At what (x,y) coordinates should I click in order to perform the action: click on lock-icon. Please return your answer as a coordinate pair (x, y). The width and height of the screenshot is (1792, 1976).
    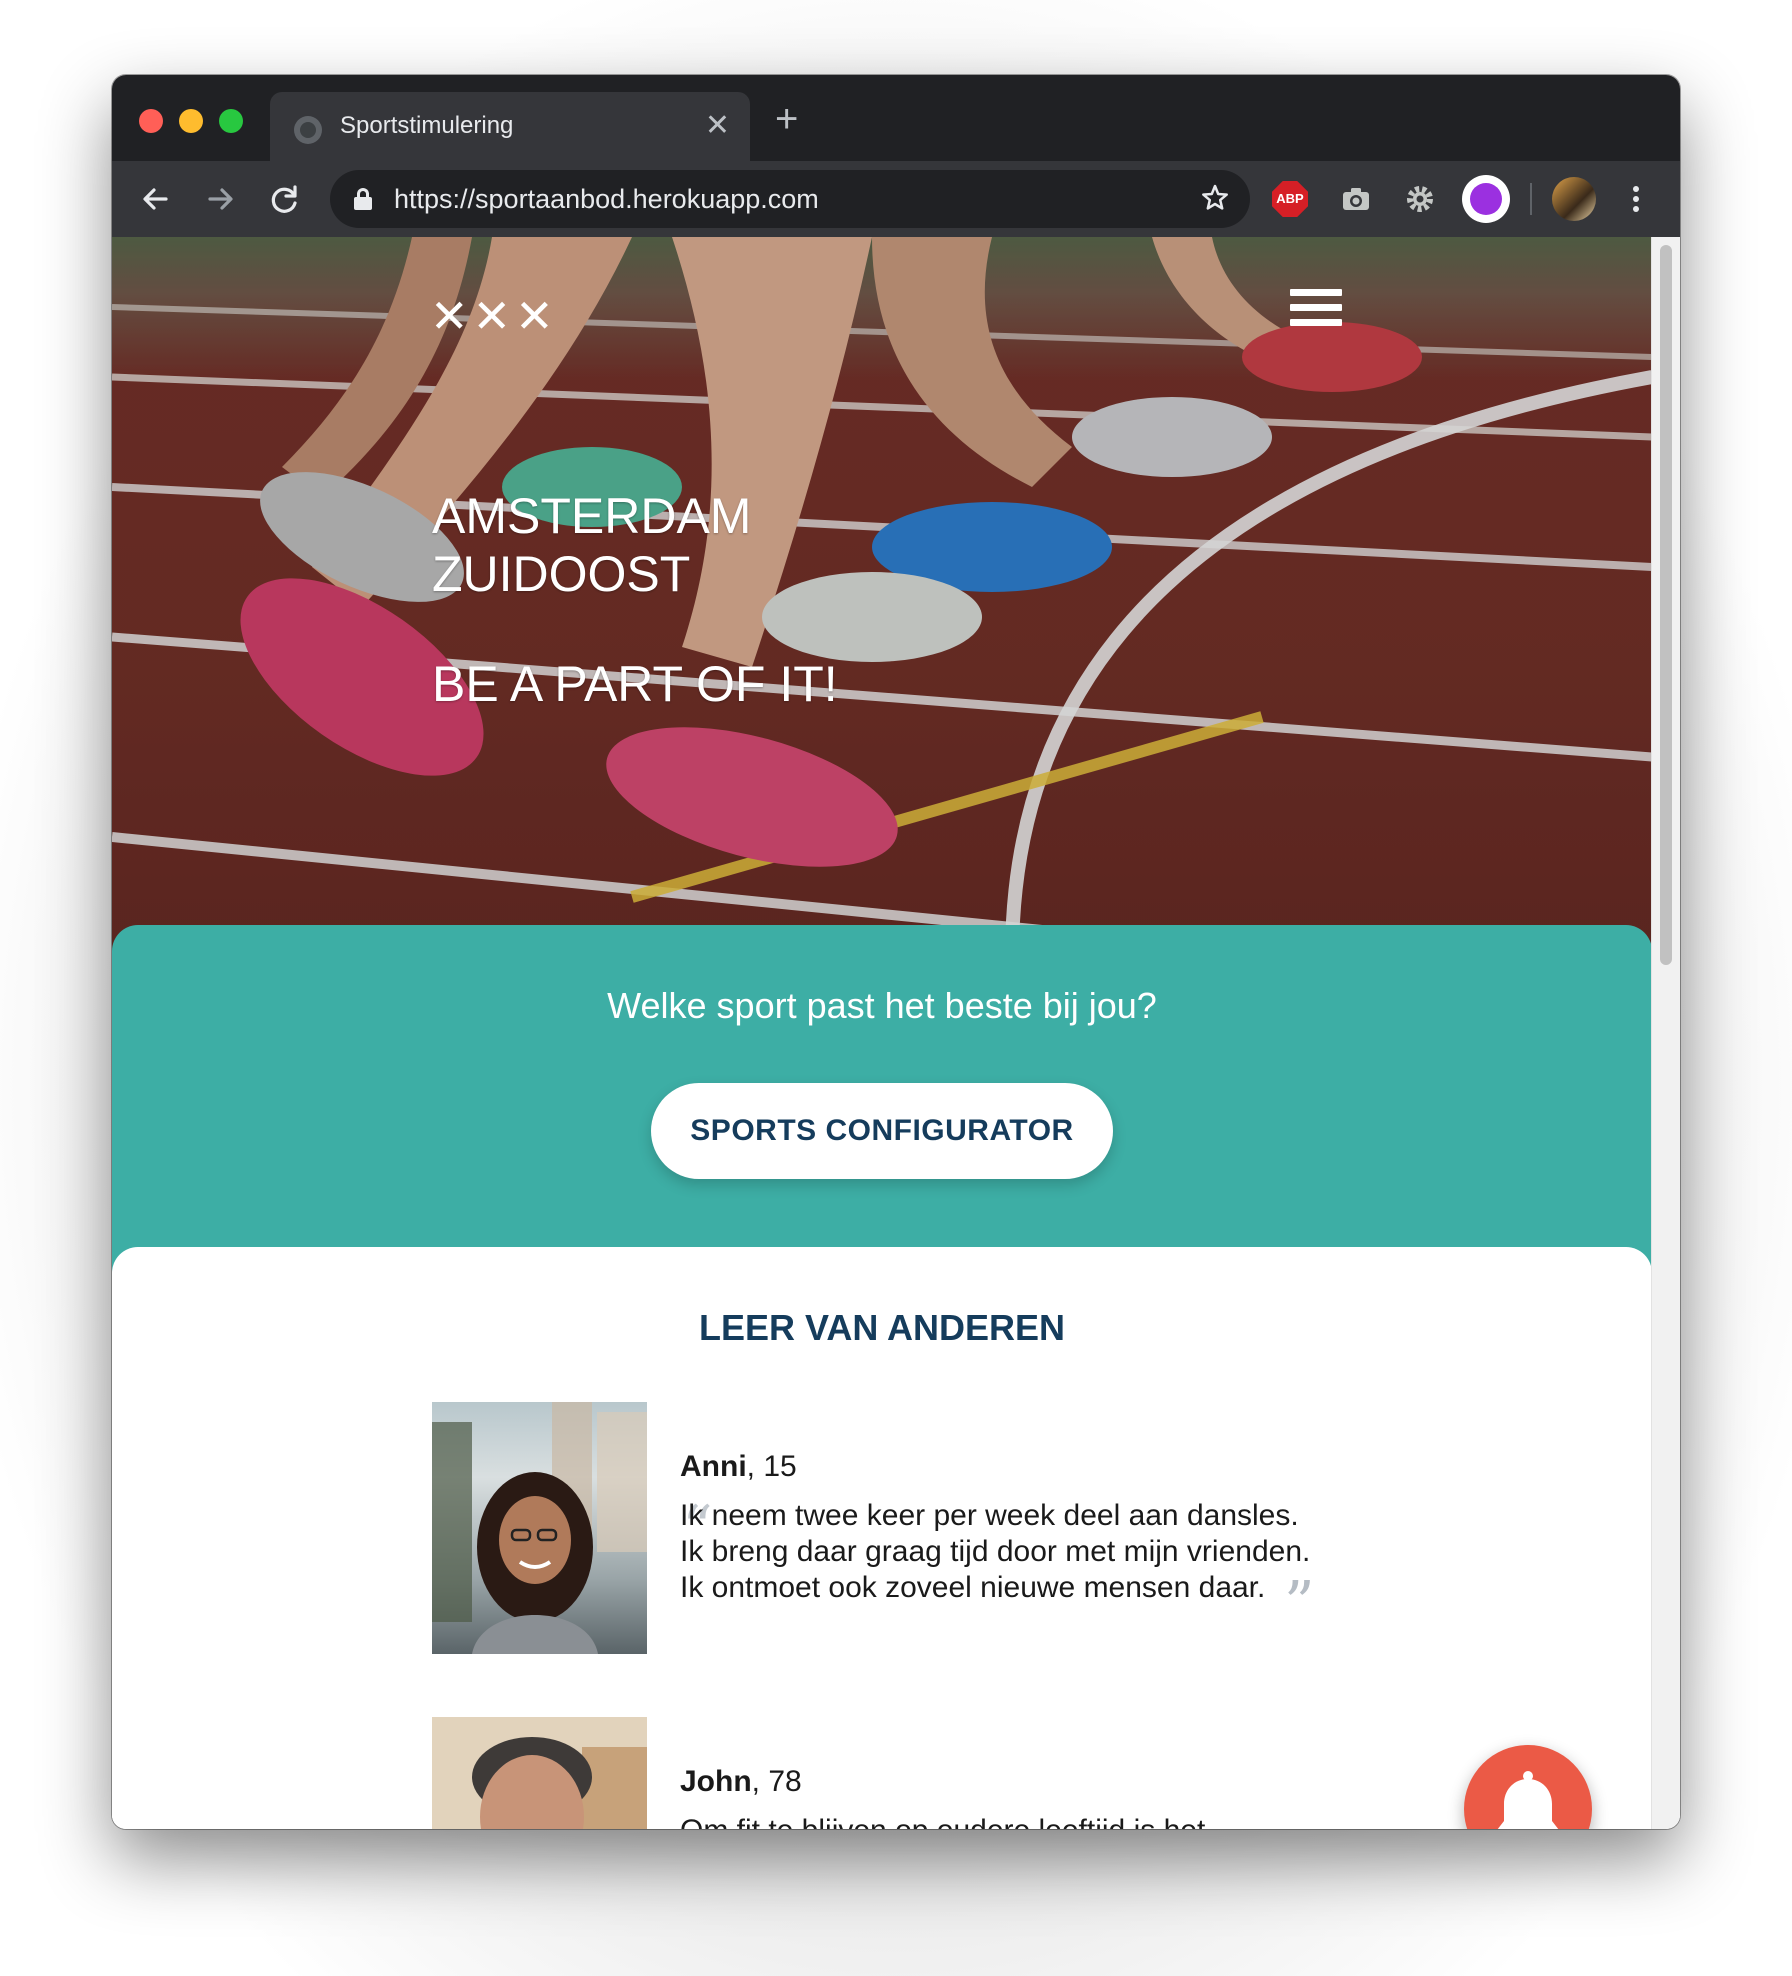
    Looking at the image, I should click on (363, 199).